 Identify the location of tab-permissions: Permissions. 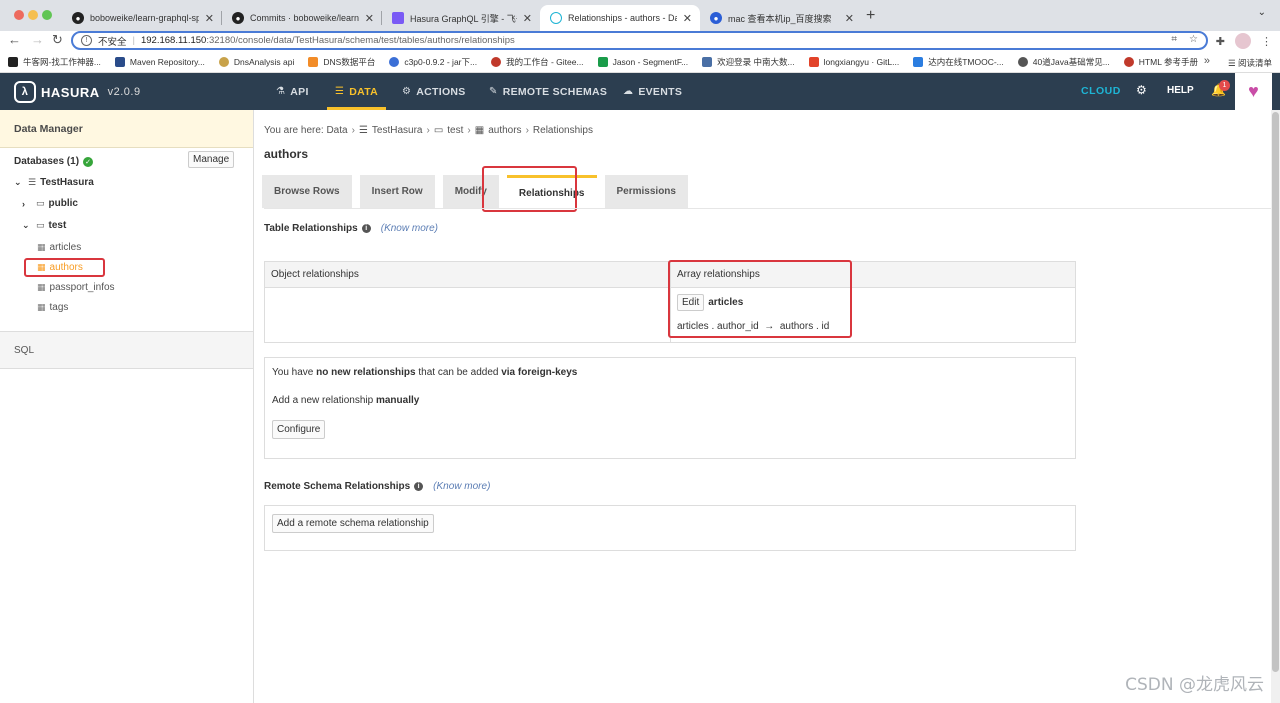
(646, 191).